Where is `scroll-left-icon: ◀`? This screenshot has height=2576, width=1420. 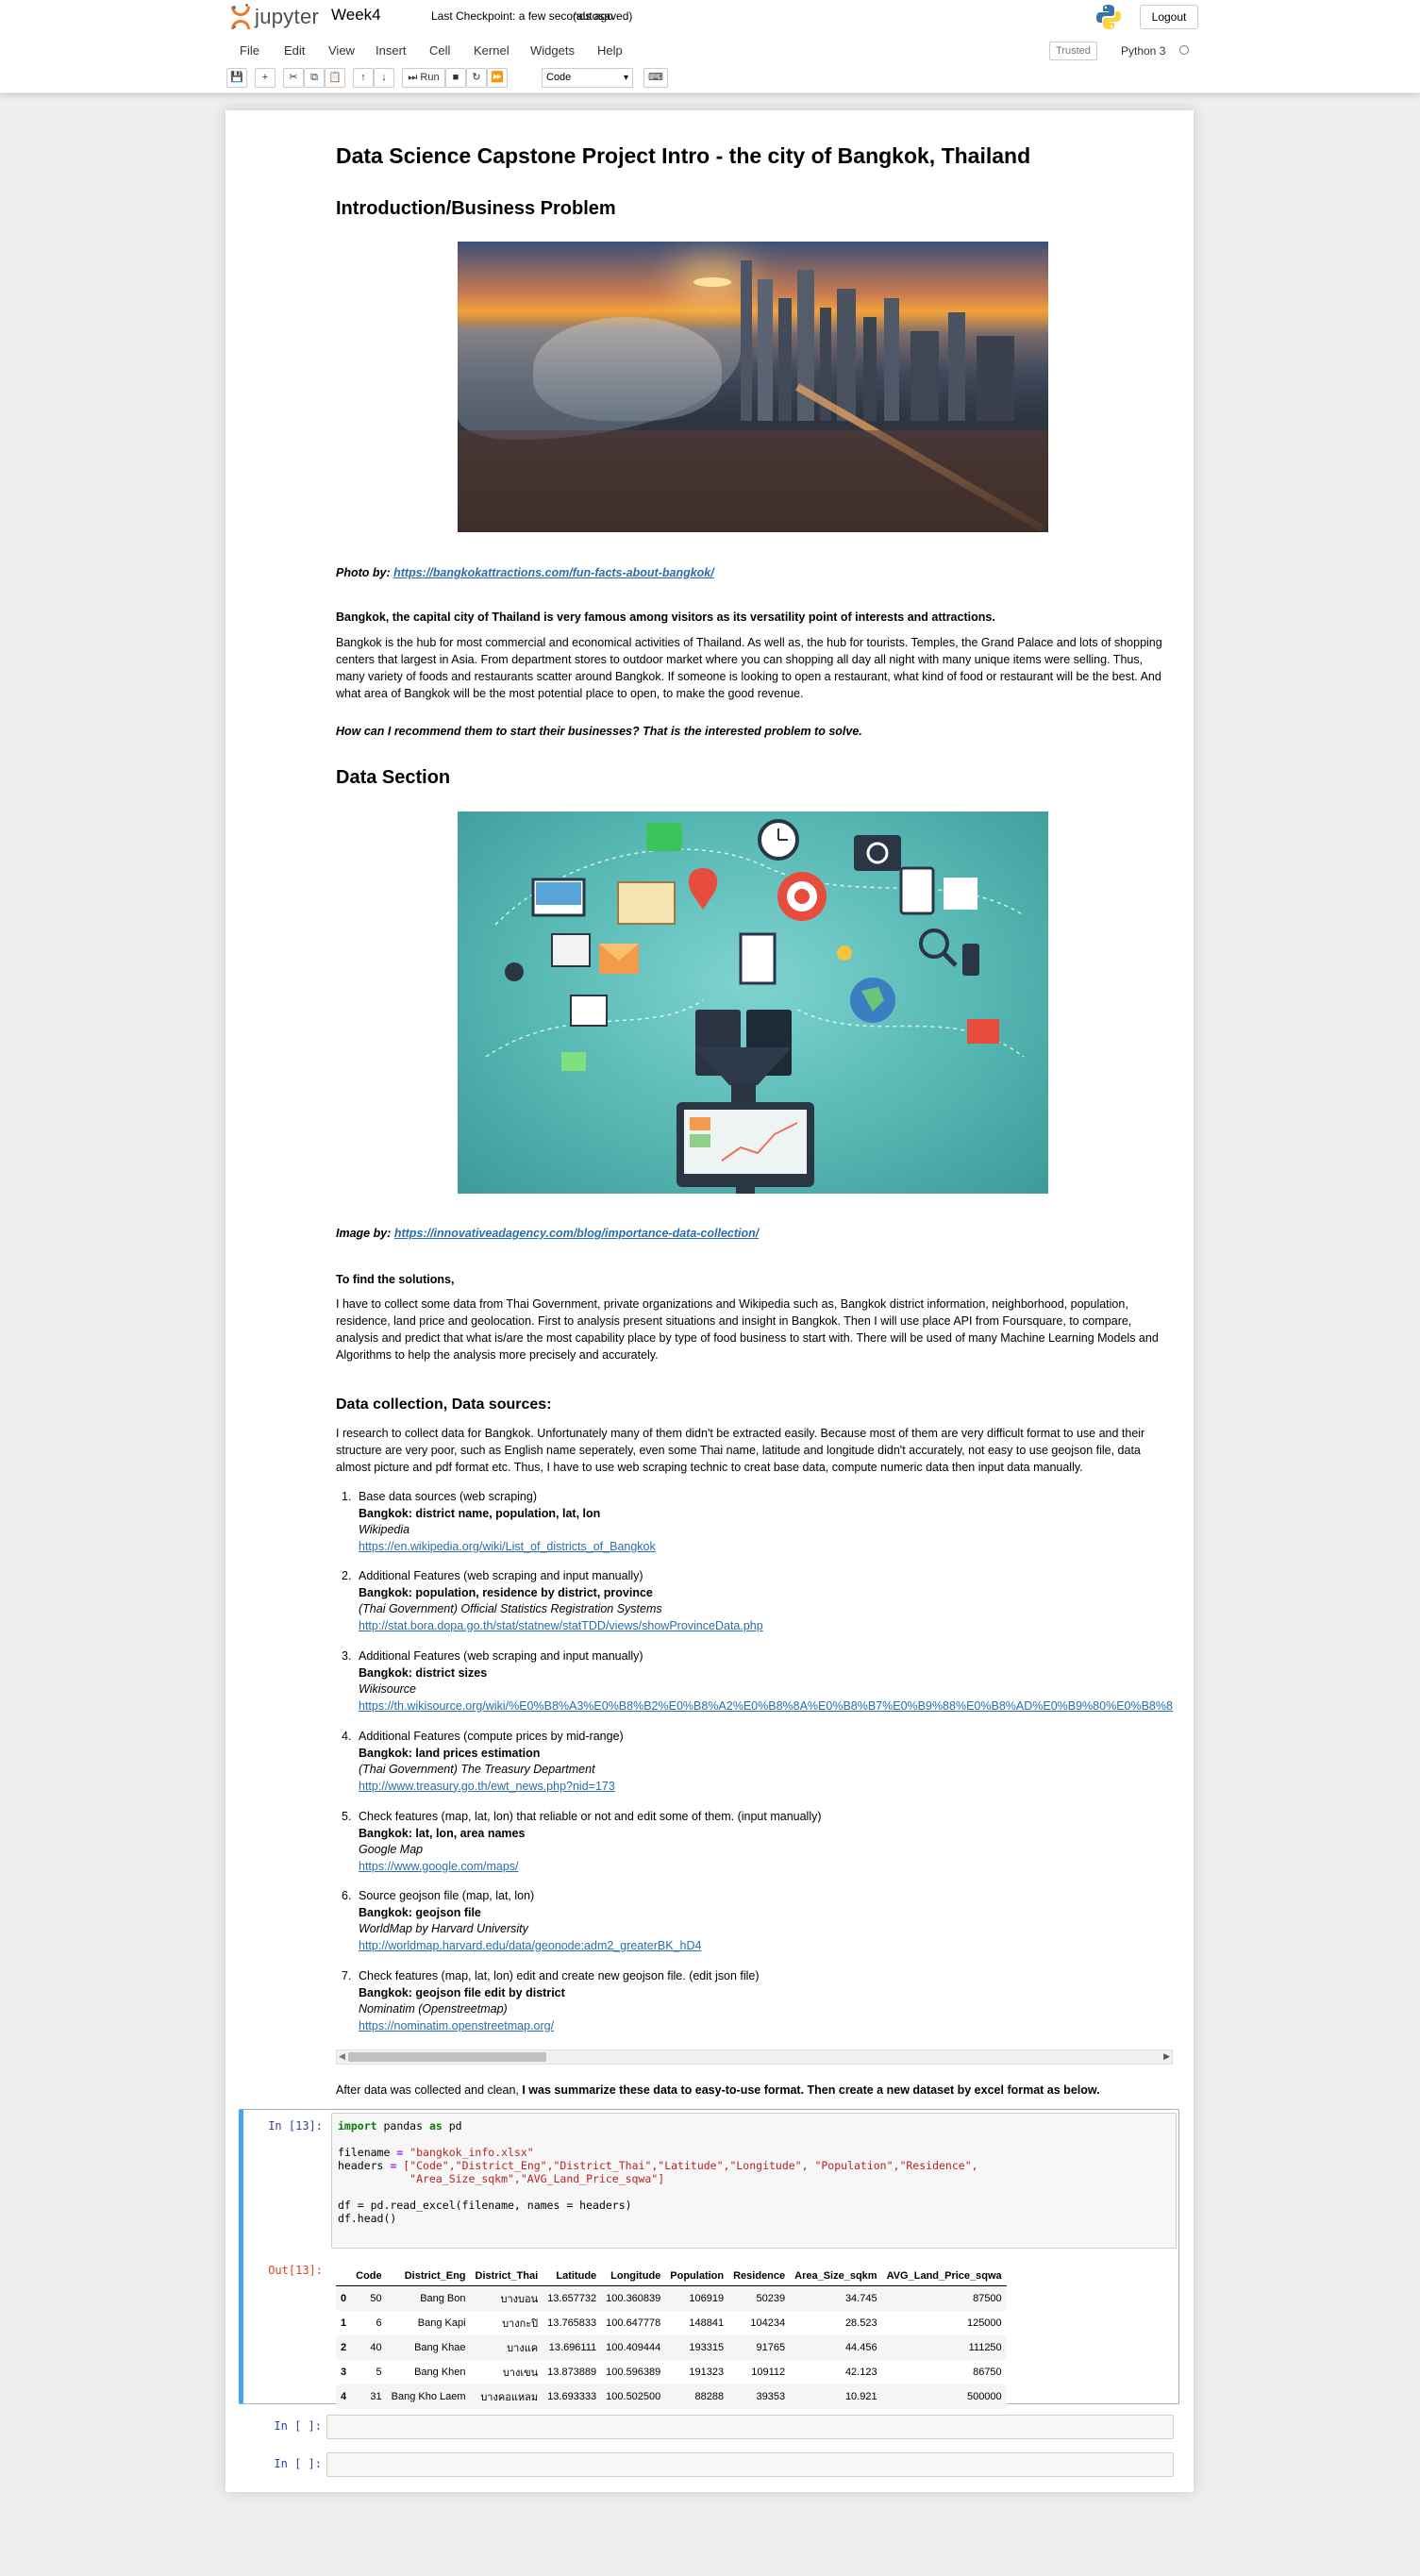 scroll-left-icon: ◀ is located at coordinates (342, 2056).